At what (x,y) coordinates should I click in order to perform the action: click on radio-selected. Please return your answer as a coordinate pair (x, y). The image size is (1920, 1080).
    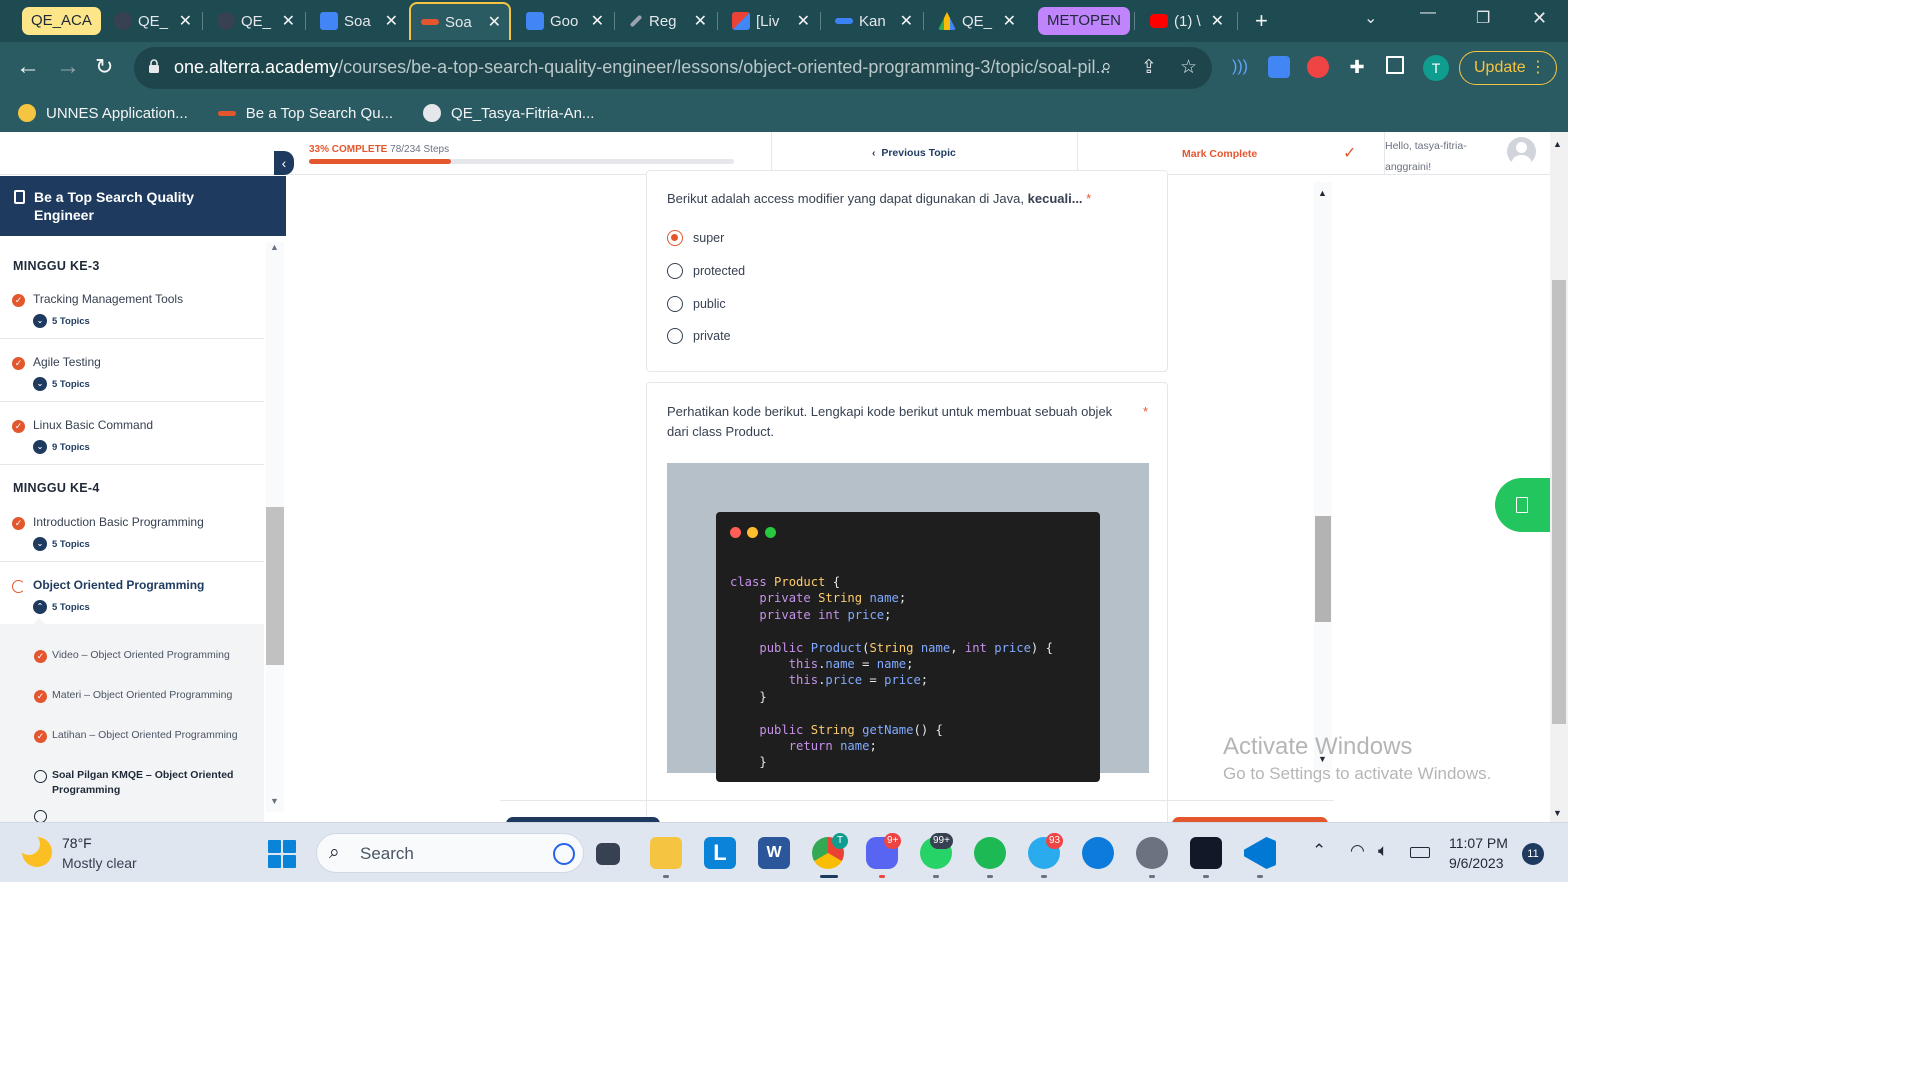
    Looking at the image, I should click on (675, 238).